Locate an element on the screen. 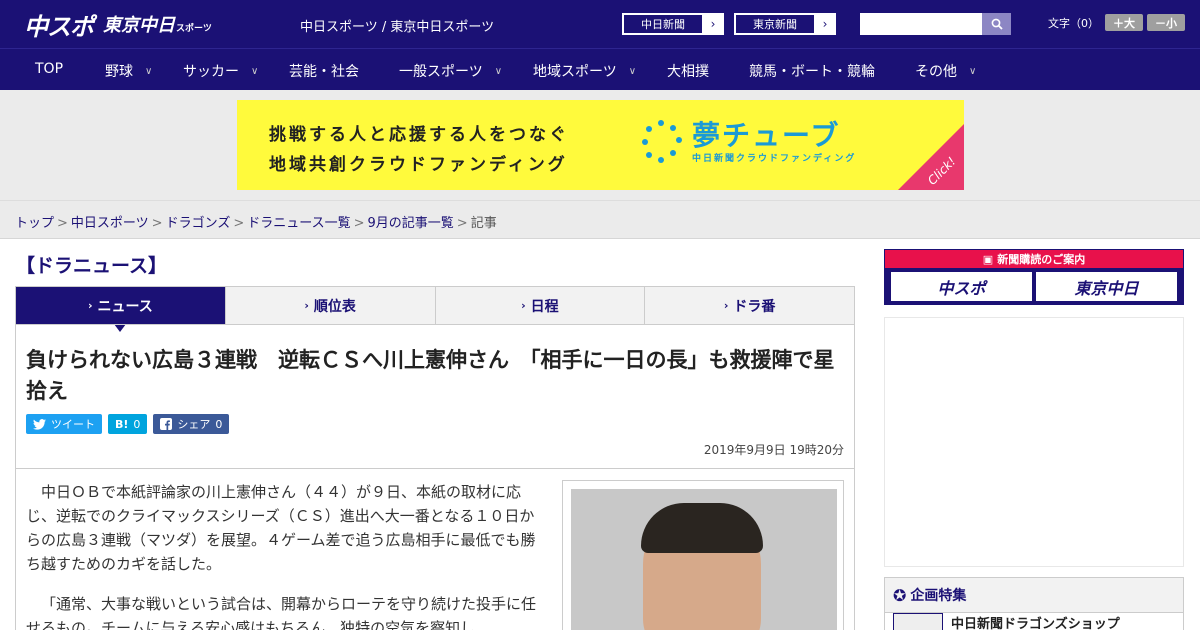  tokyo-shimbun-button: 東京新聞 › is located at coordinates (785, 24).